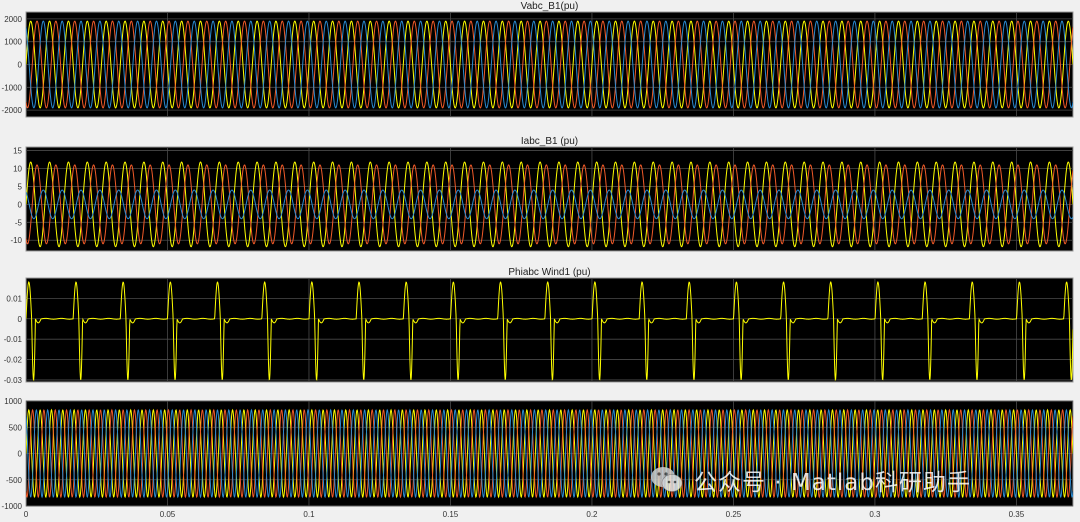  I want to click on y-tick-label: -0.02, so click(13, 360).